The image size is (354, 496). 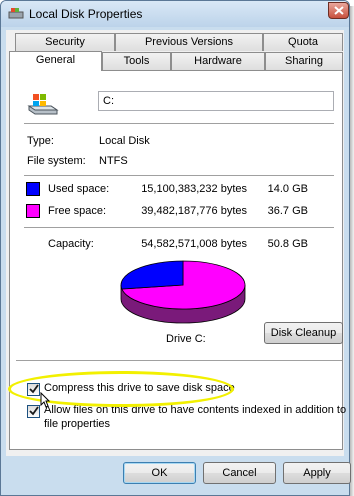 I want to click on capacity-label: Capacity:, so click(x=71, y=244).